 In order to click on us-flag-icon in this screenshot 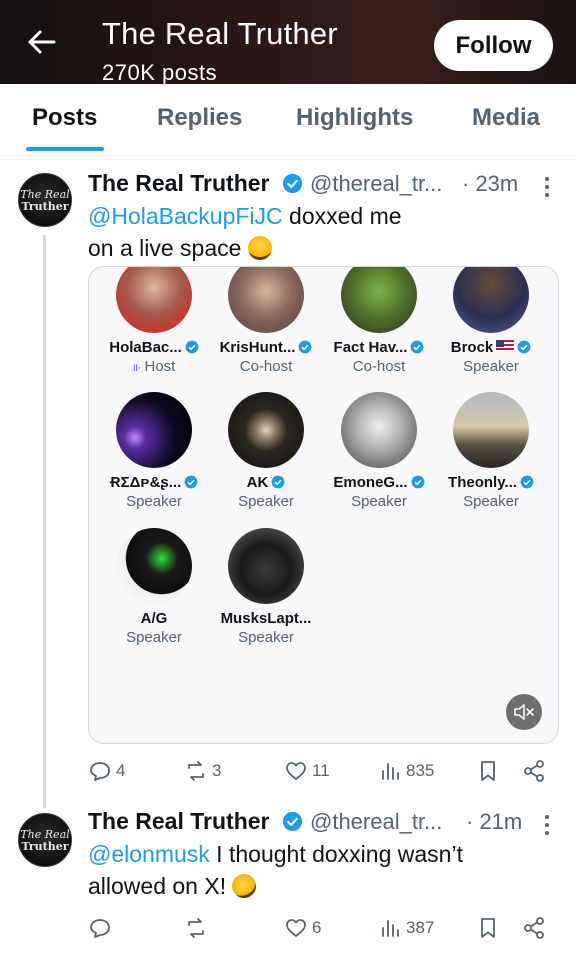, I will do `click(505, 346)`.